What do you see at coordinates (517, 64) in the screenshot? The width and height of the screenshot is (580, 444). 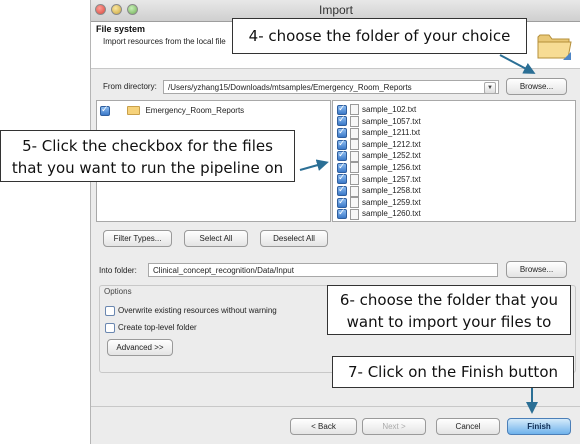 I see `arrow-to-browse` at bounding box center [517, 64].